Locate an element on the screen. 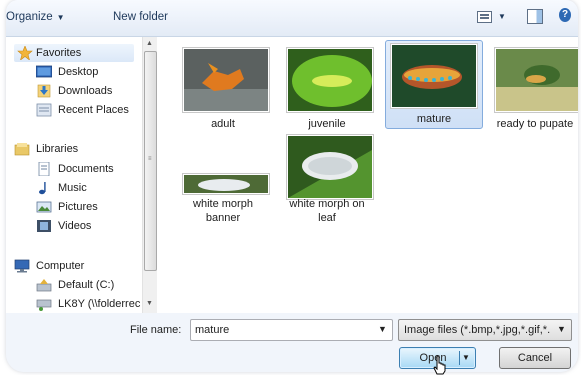  file-name-line: leaf is located at coordinates (327, 218).